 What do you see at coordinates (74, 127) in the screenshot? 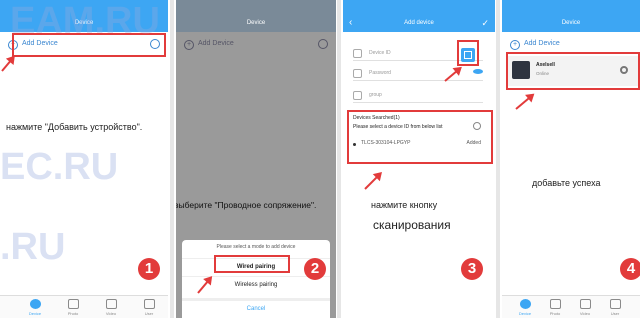
I see `caption-step-1: нажмите "Добавить устройство".` at bounding box center [74, 127].